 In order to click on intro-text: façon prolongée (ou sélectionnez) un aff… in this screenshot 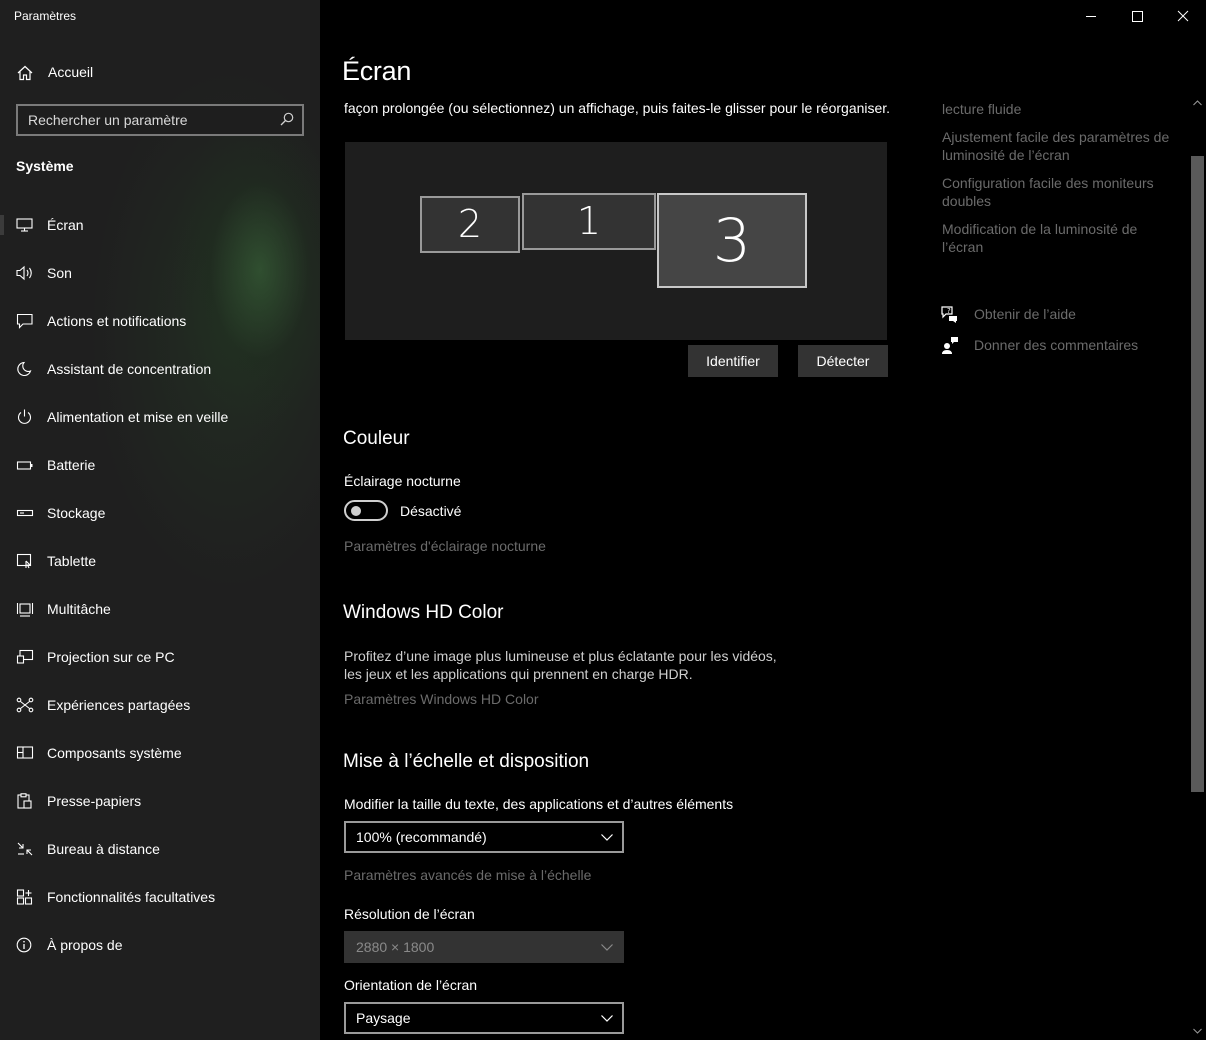, I will do `click(617, 108)`.